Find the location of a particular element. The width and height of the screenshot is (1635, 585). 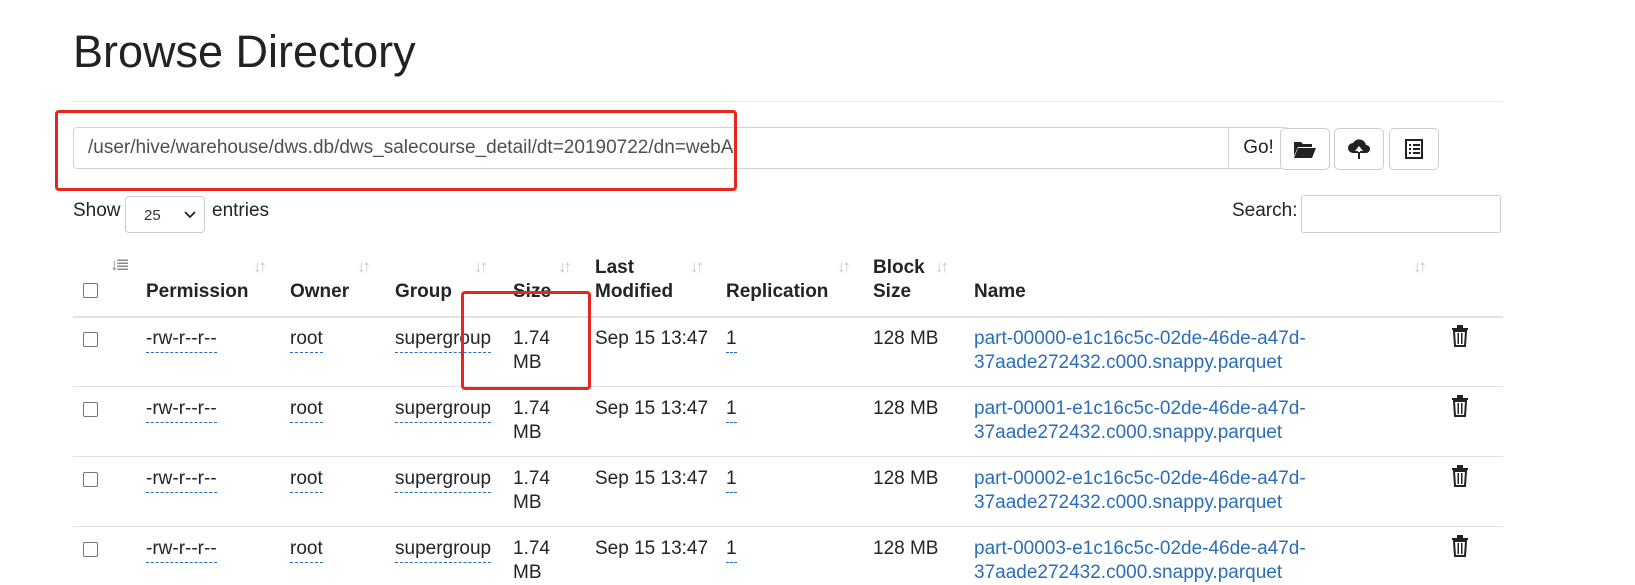

list-icon is located at coordinates (1414, 149).